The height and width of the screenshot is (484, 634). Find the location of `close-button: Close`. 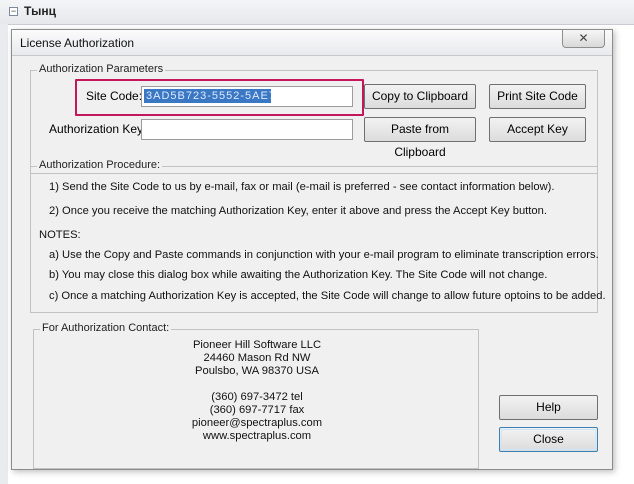

close-button: Close is located at coordinates (548, 439).